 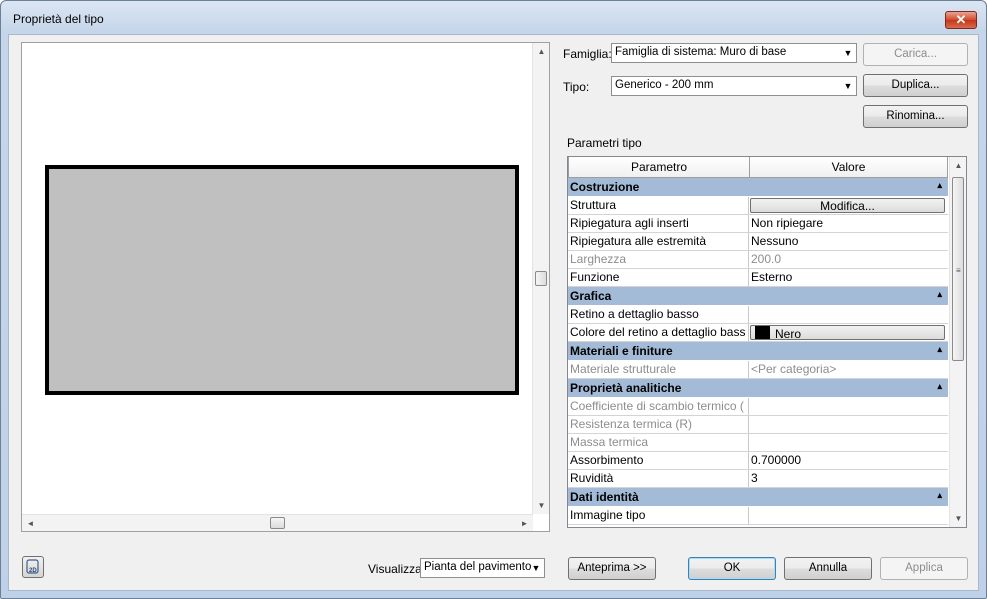 What do you see at coordinates (33, 571) in the screenshot?
I see `svg-text: 2D` at bounding box center [33, 571].